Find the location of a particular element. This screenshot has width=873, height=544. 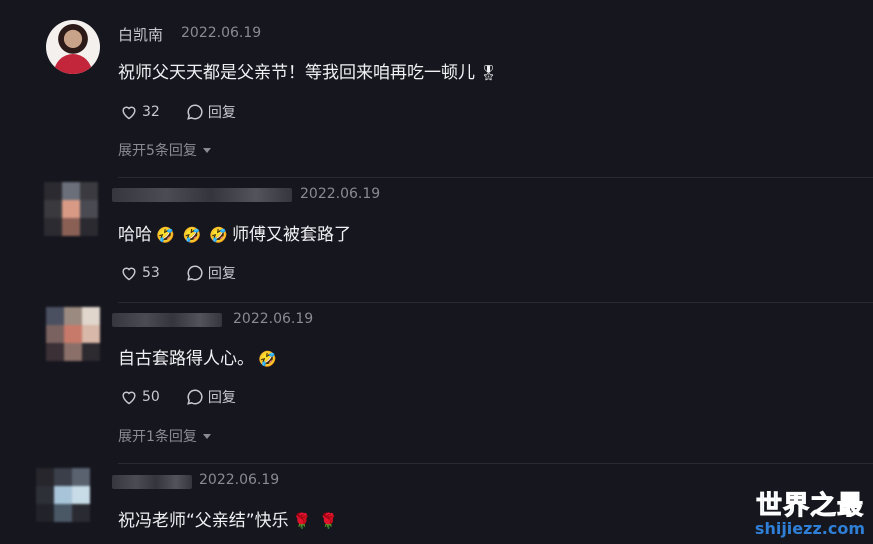

comment-text: 自古套路得人心。 🤣 is located at coordinates (199, 356).